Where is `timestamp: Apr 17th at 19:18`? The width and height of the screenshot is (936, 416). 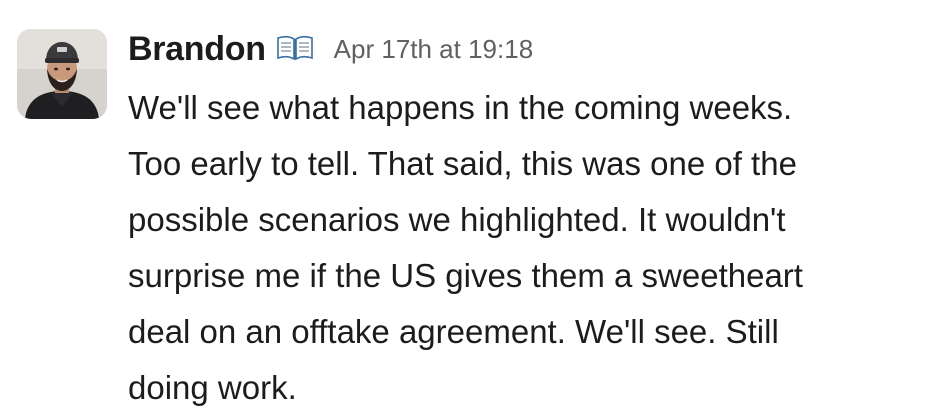 timestamp: Apr 17th at 19:18 is located at coordinates (433, 49).